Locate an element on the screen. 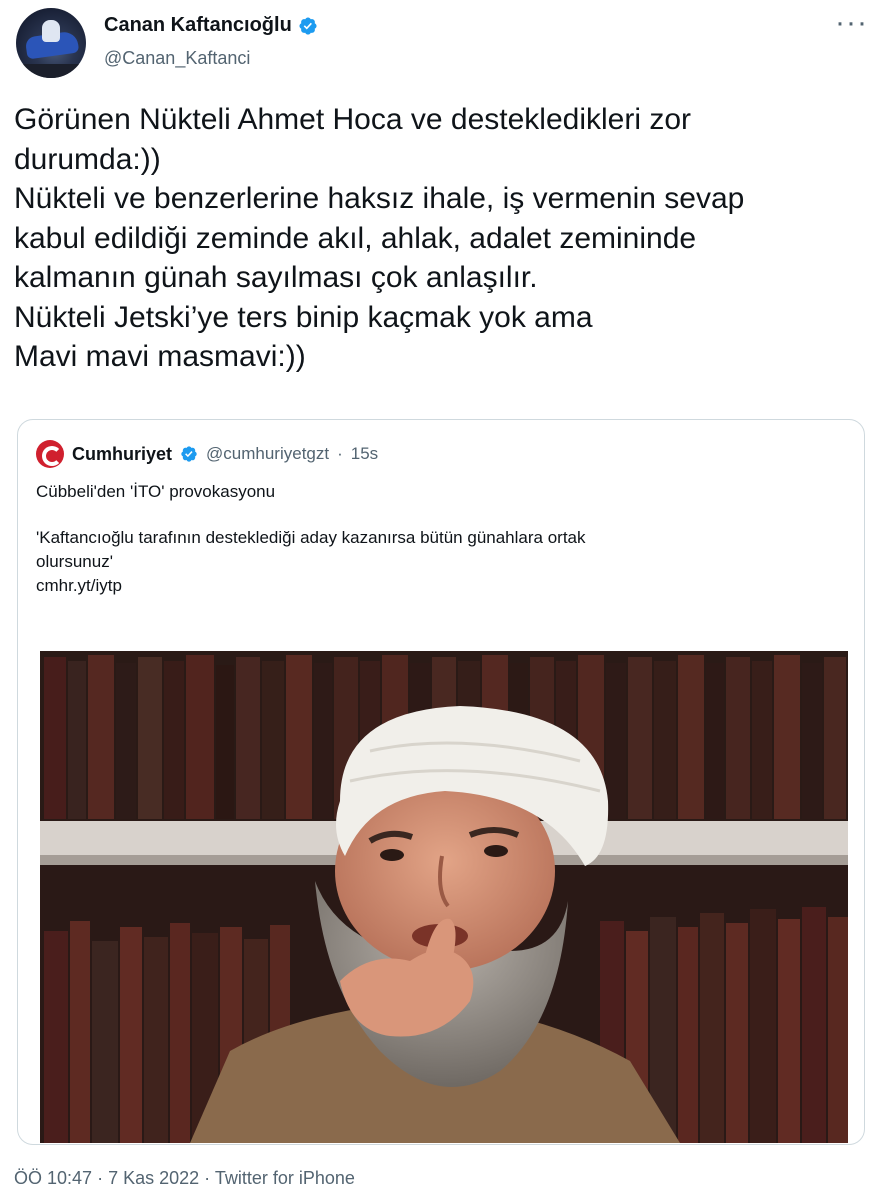 The width and height of the screenshot is (888, 1200). avatar-rider is located at coordinates (51, 31).